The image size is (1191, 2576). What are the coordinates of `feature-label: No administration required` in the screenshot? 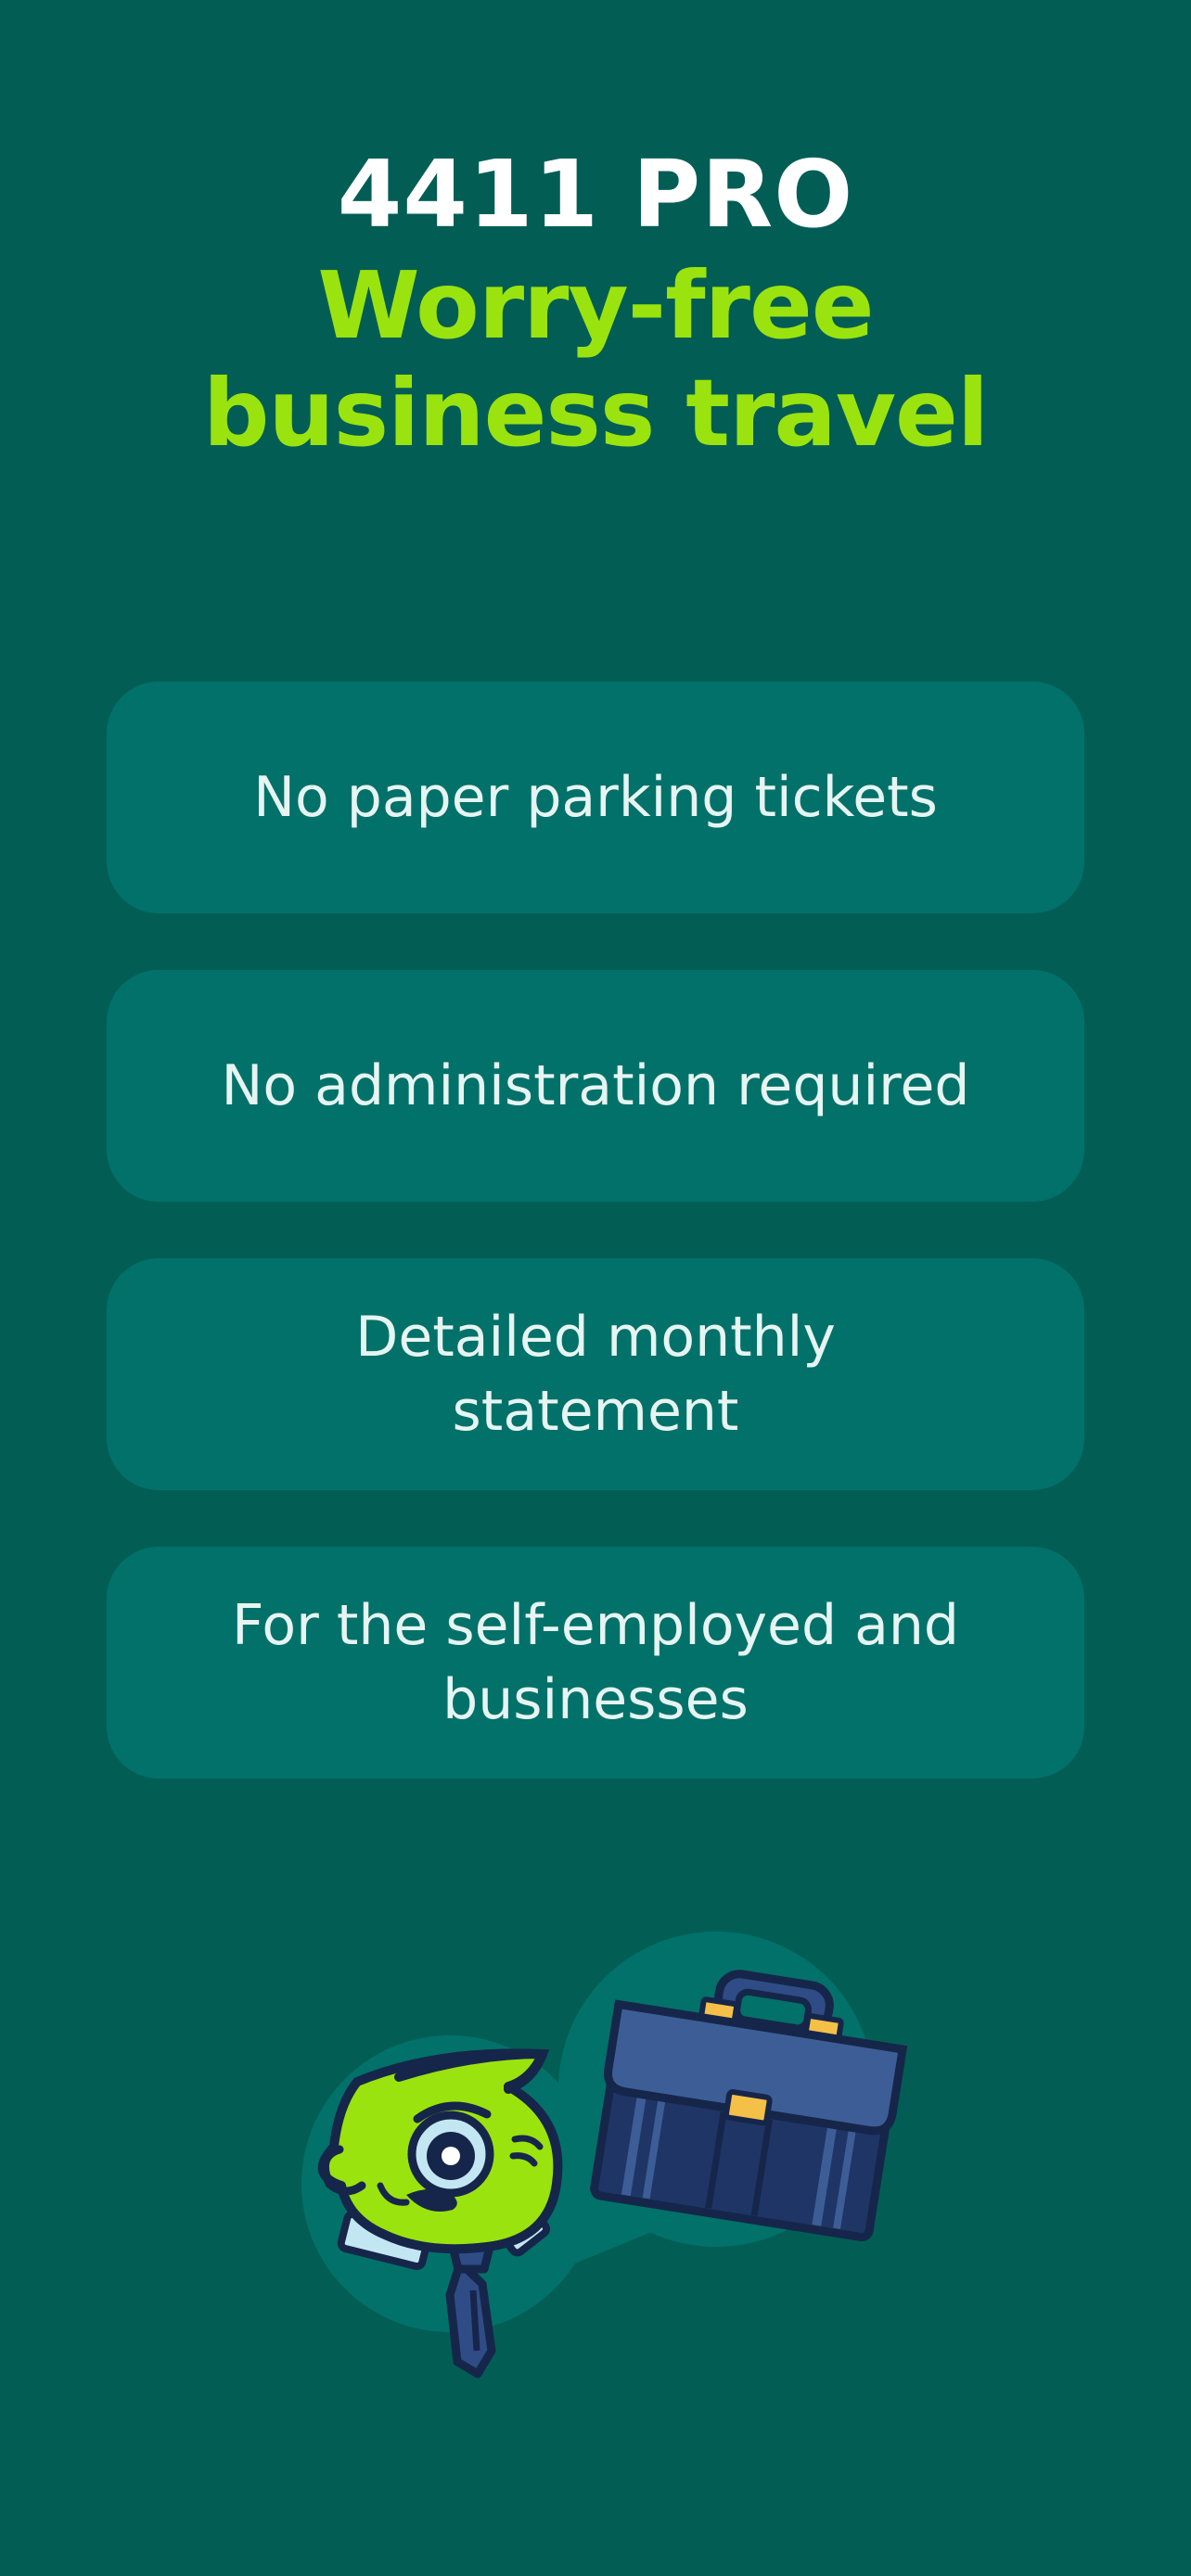 It's located at (595, 1085).